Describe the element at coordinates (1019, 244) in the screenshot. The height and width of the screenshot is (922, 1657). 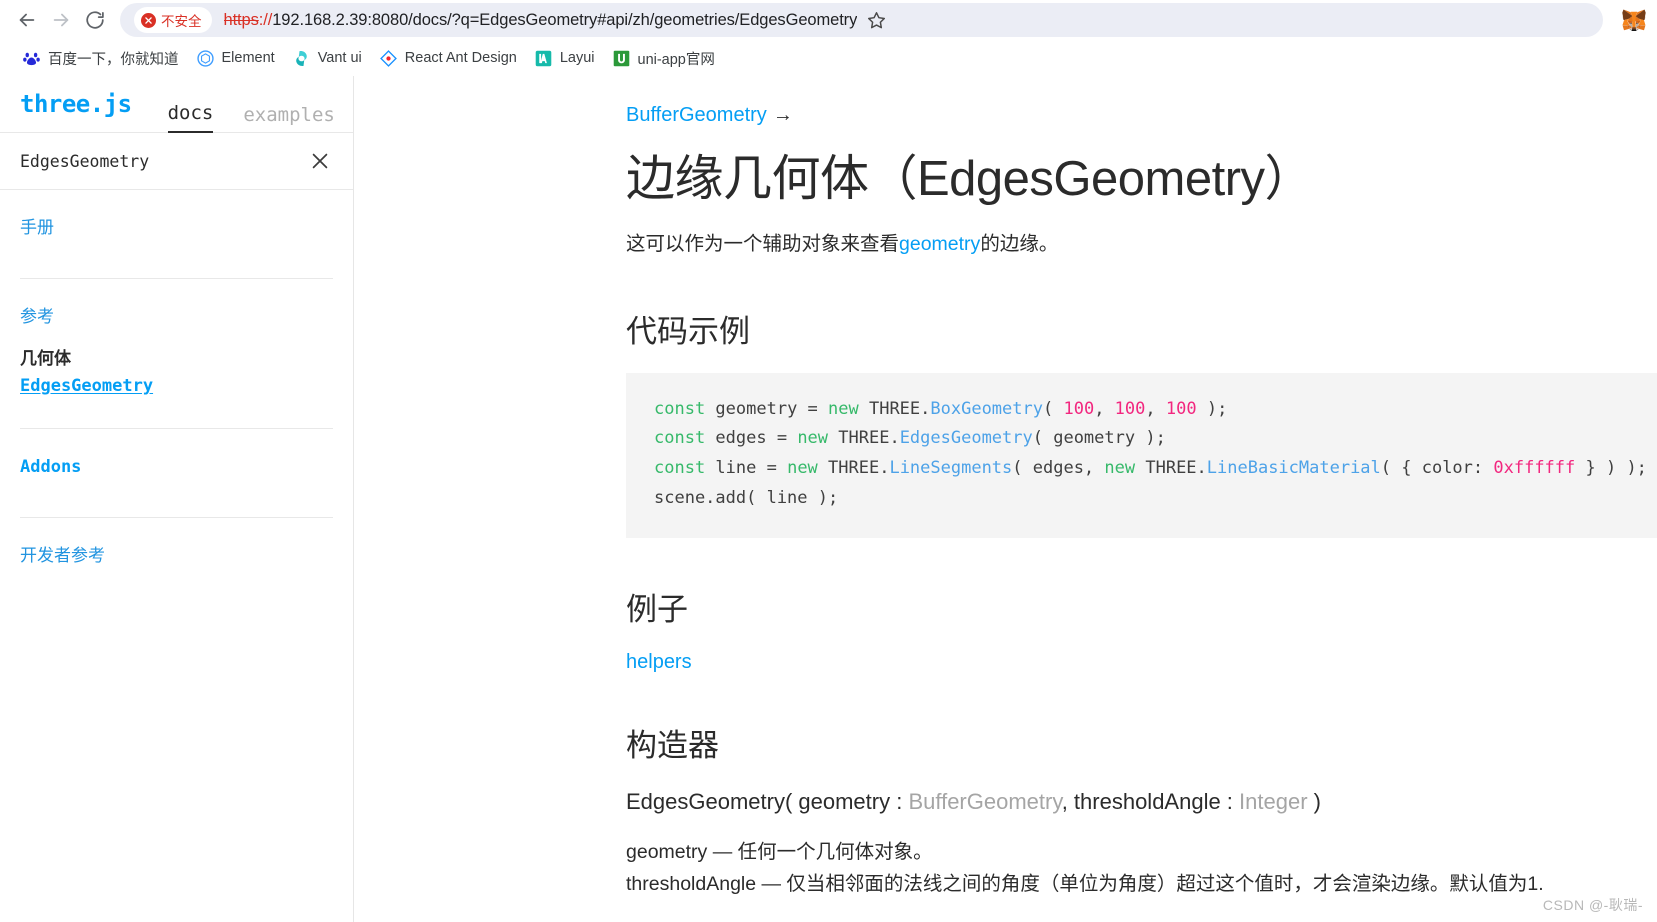
I see `intro-text-after: 的边缘。` at that location.